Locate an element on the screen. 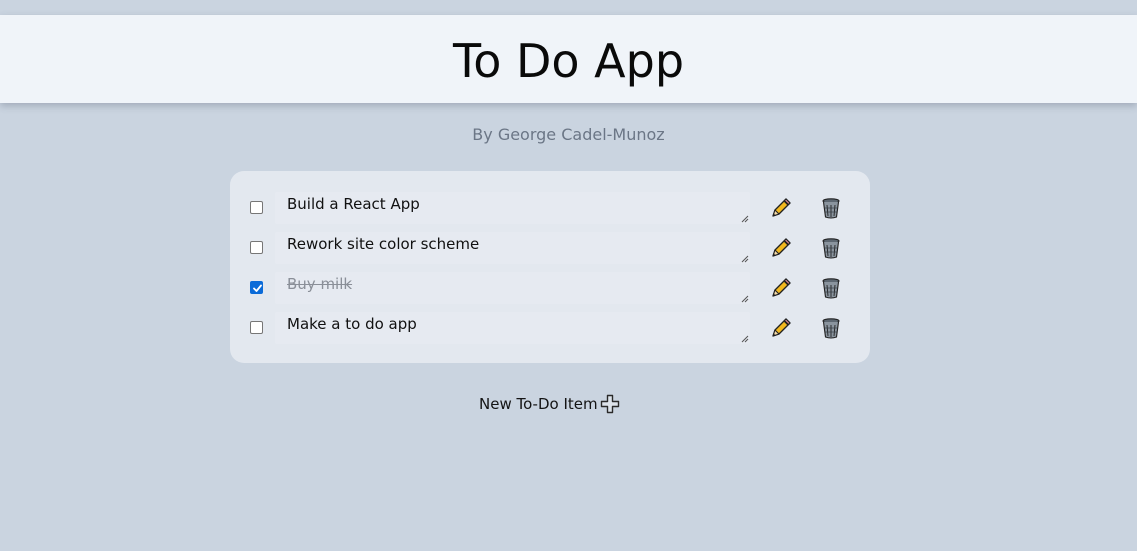 The image size is (1137, 551). new-todo-button: New To-Do Item is located at coordinates (549, 404).